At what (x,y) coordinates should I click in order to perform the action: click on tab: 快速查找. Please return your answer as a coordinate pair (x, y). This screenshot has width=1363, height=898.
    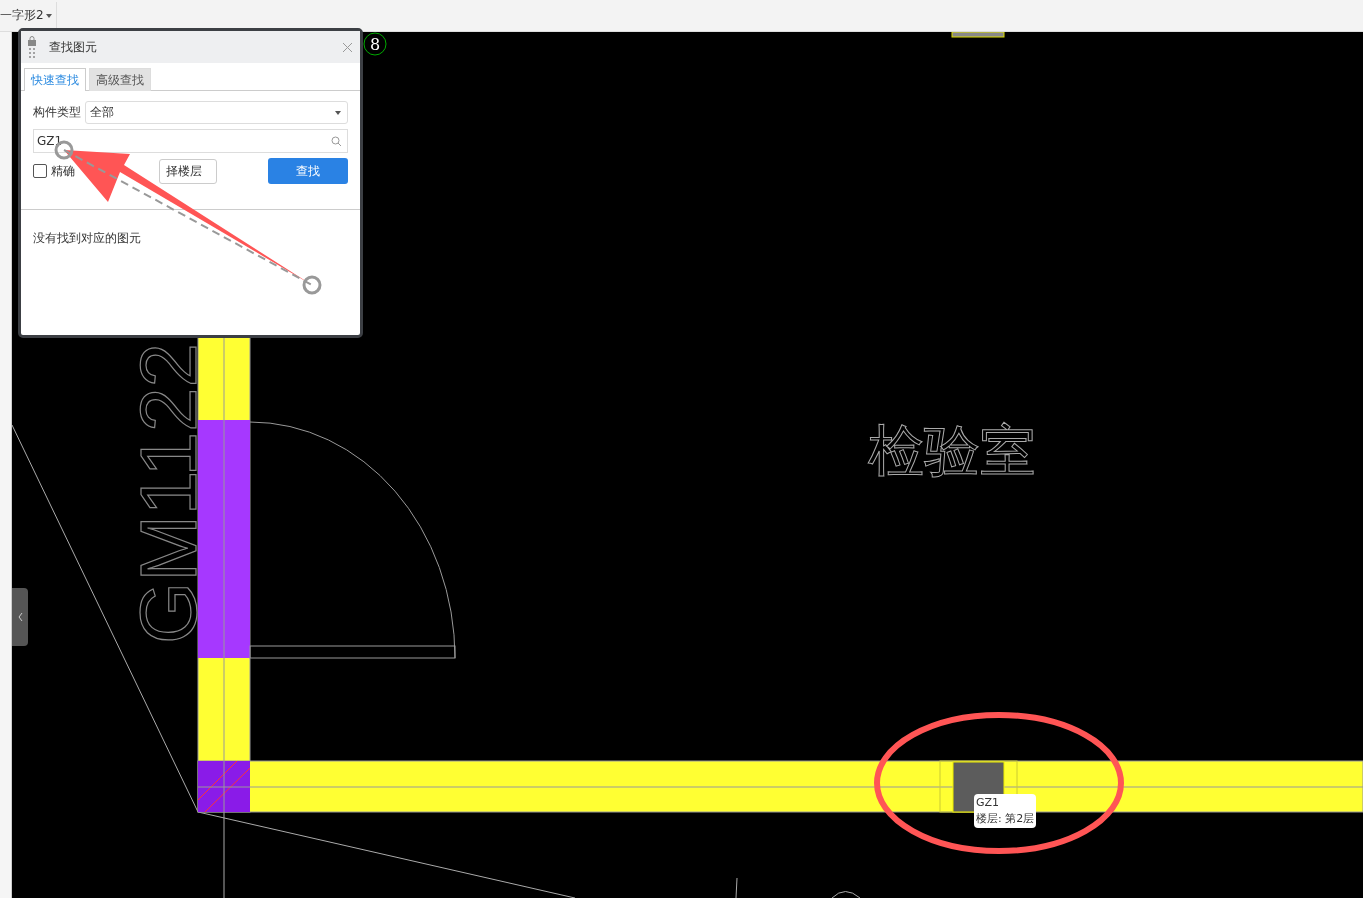
    Looking at the image, I should click on (55, 79).